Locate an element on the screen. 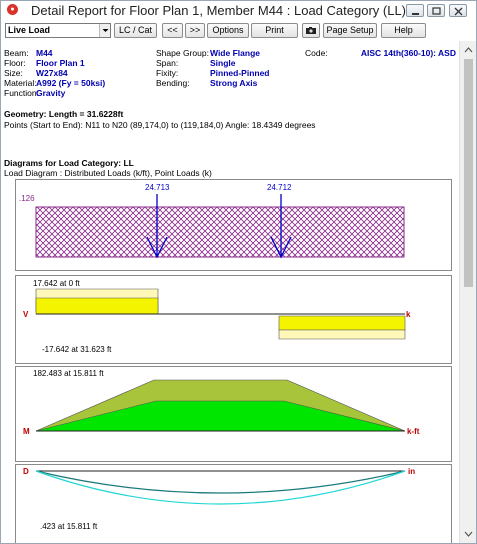 This screenshot has height=544, width=477. function-label: Function: is located at coordinates (21, 93).